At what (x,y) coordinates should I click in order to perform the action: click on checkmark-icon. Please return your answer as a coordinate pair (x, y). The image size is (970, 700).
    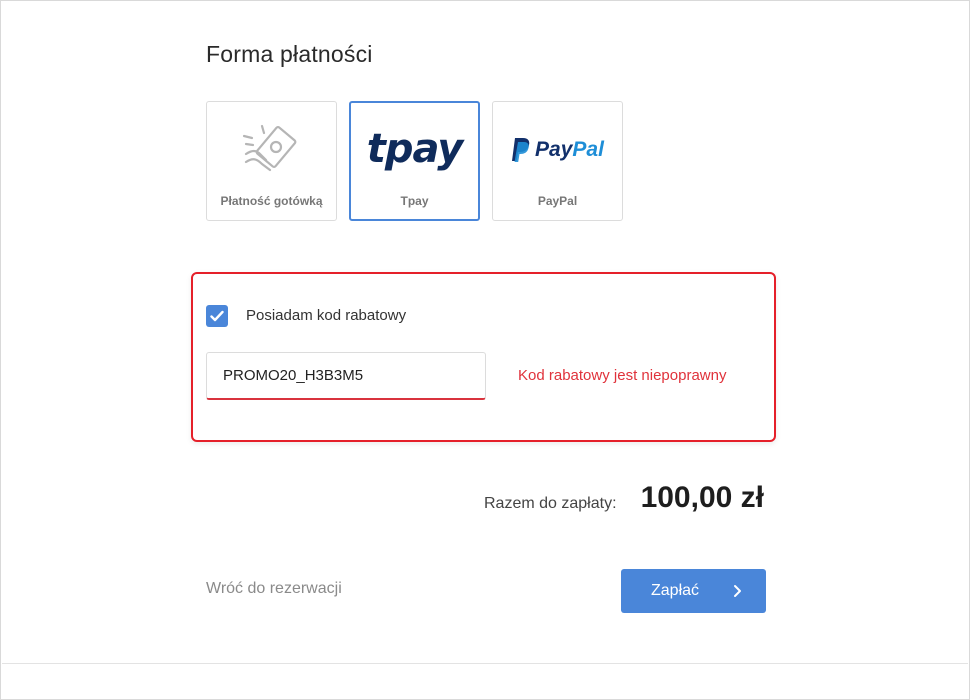
    Looking at the image, I should click on (217, 316).